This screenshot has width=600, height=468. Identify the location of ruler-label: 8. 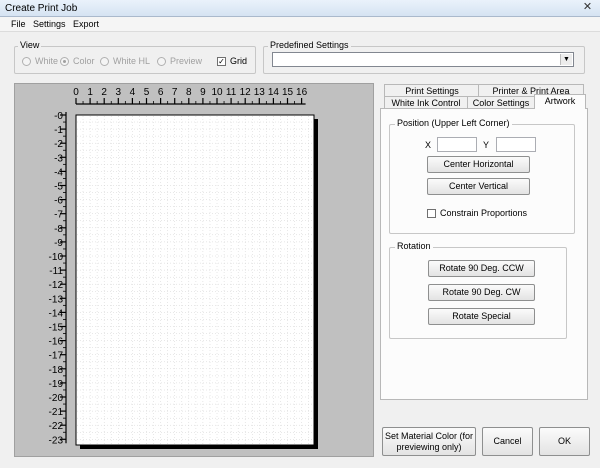
(189, 92).